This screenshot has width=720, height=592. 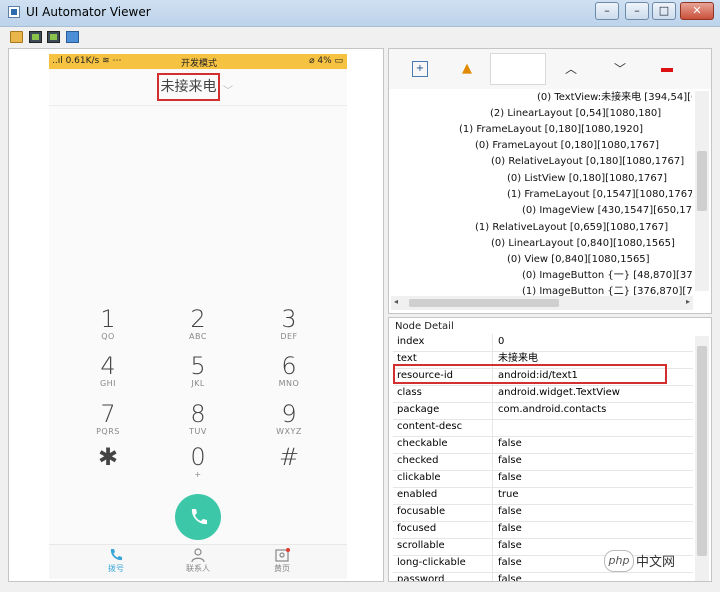 I want to click on maximize-button: □, so click(x=664, y=11).